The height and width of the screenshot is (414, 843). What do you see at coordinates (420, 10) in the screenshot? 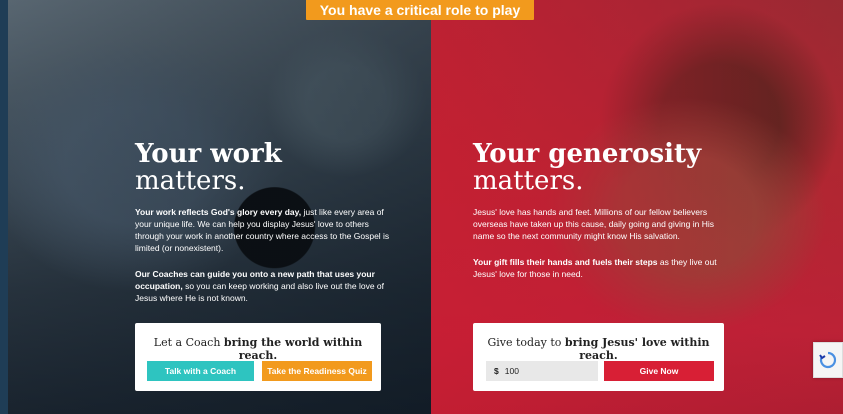
I see `section-banner: You have a critical role to play` at bounding box center [420, 10].